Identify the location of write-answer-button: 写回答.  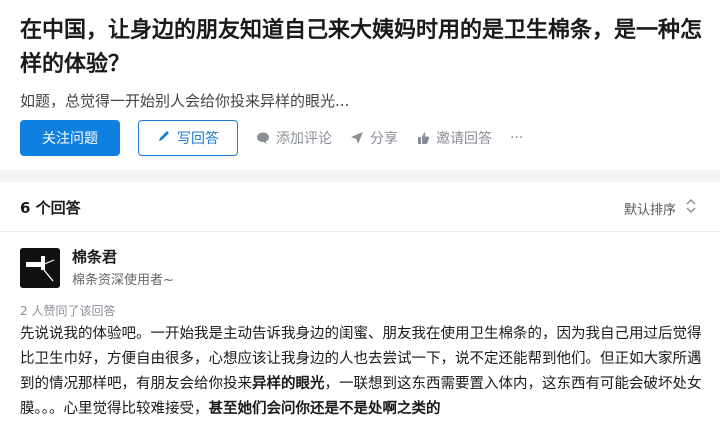
(188, 138).